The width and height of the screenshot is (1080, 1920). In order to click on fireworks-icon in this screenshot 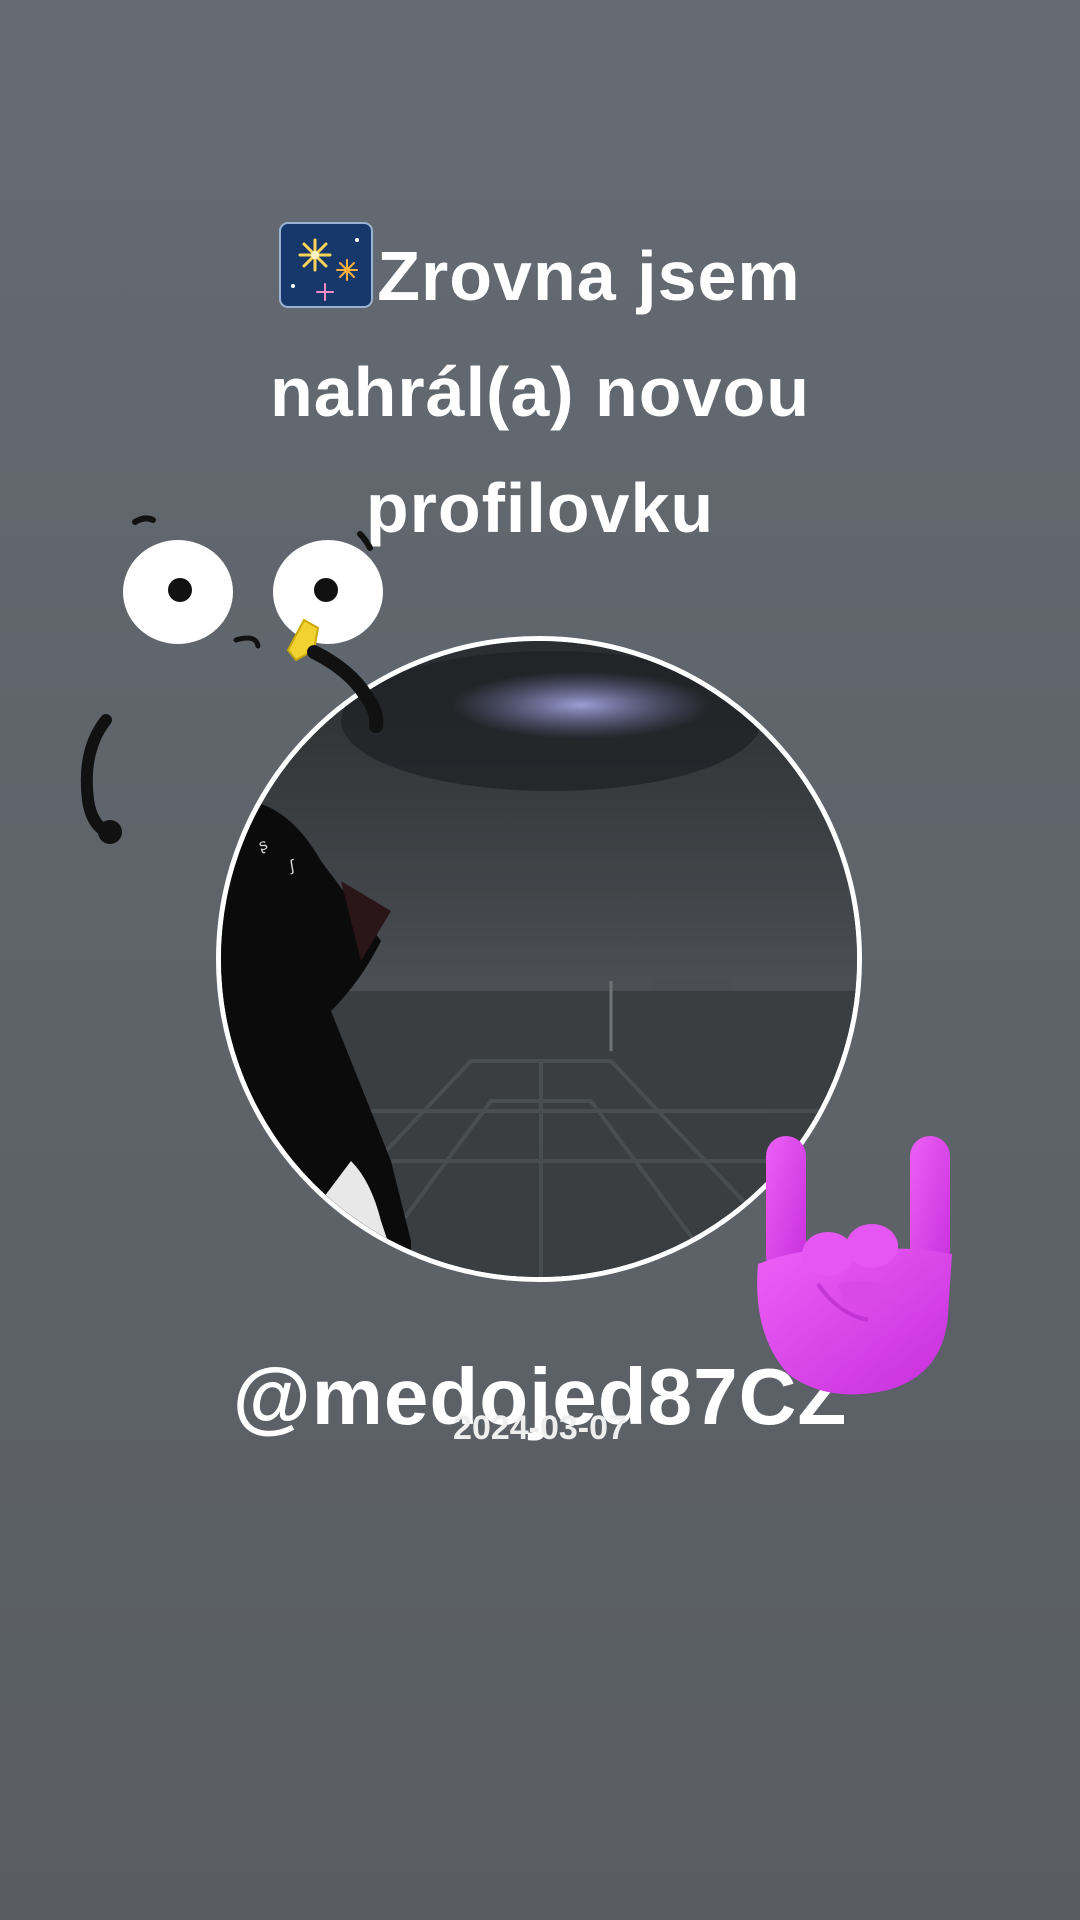, I will do `click(326, 265)`.